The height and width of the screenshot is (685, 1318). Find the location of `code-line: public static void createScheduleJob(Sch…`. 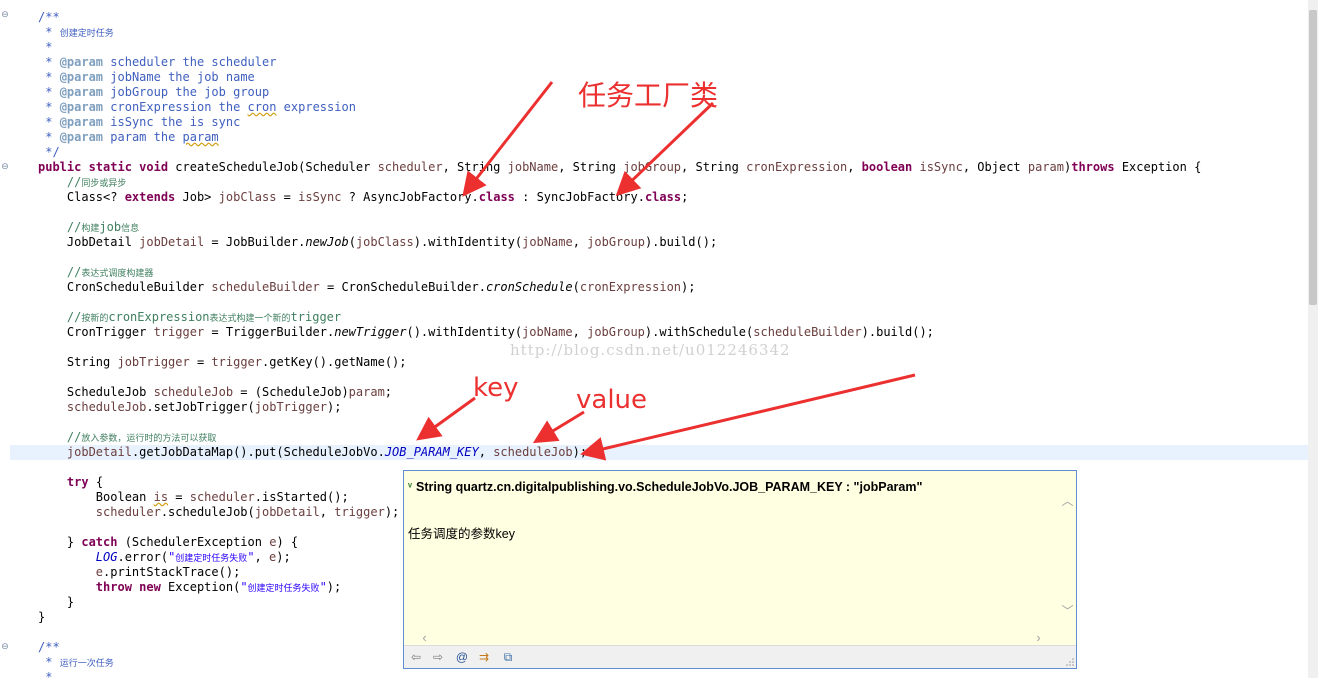

code-line: public static void createScheduleJob(Sch… is located at coordinates (619, 167).